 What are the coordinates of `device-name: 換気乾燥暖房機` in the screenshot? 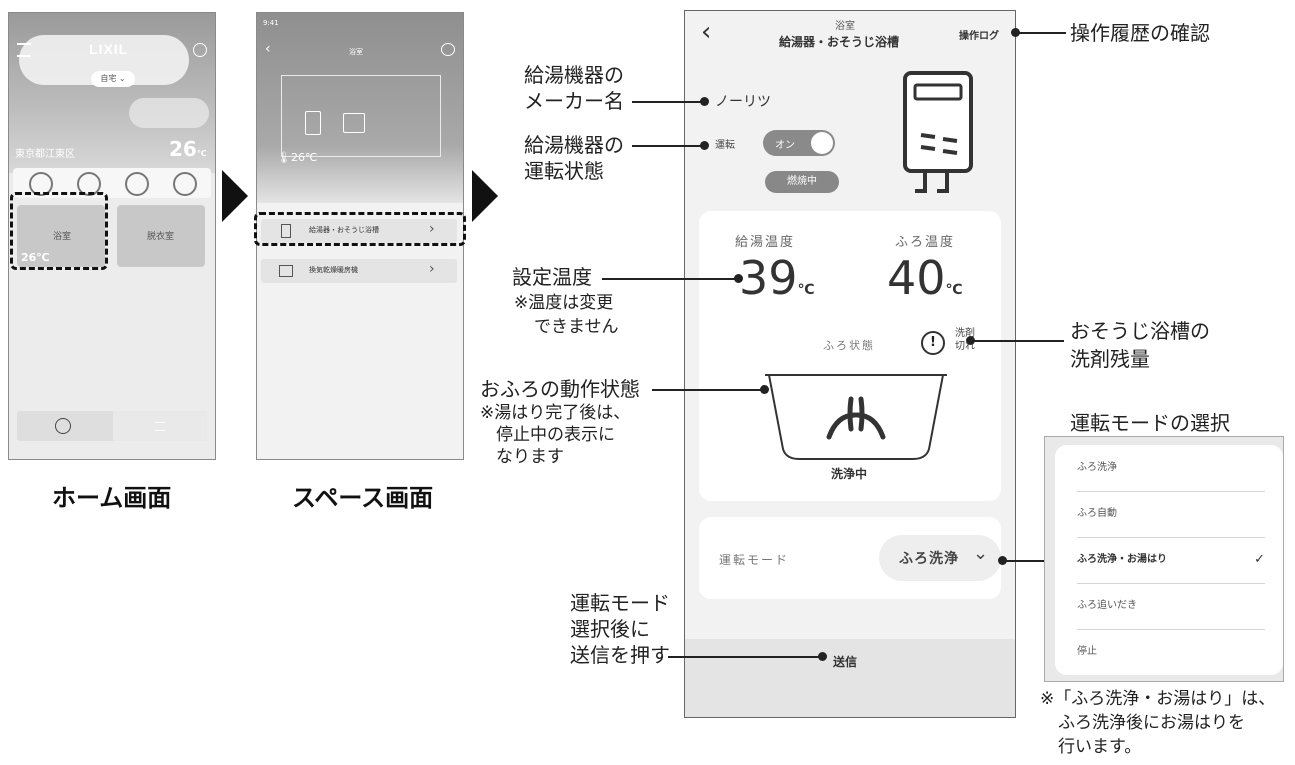 It's located at (333, 270).